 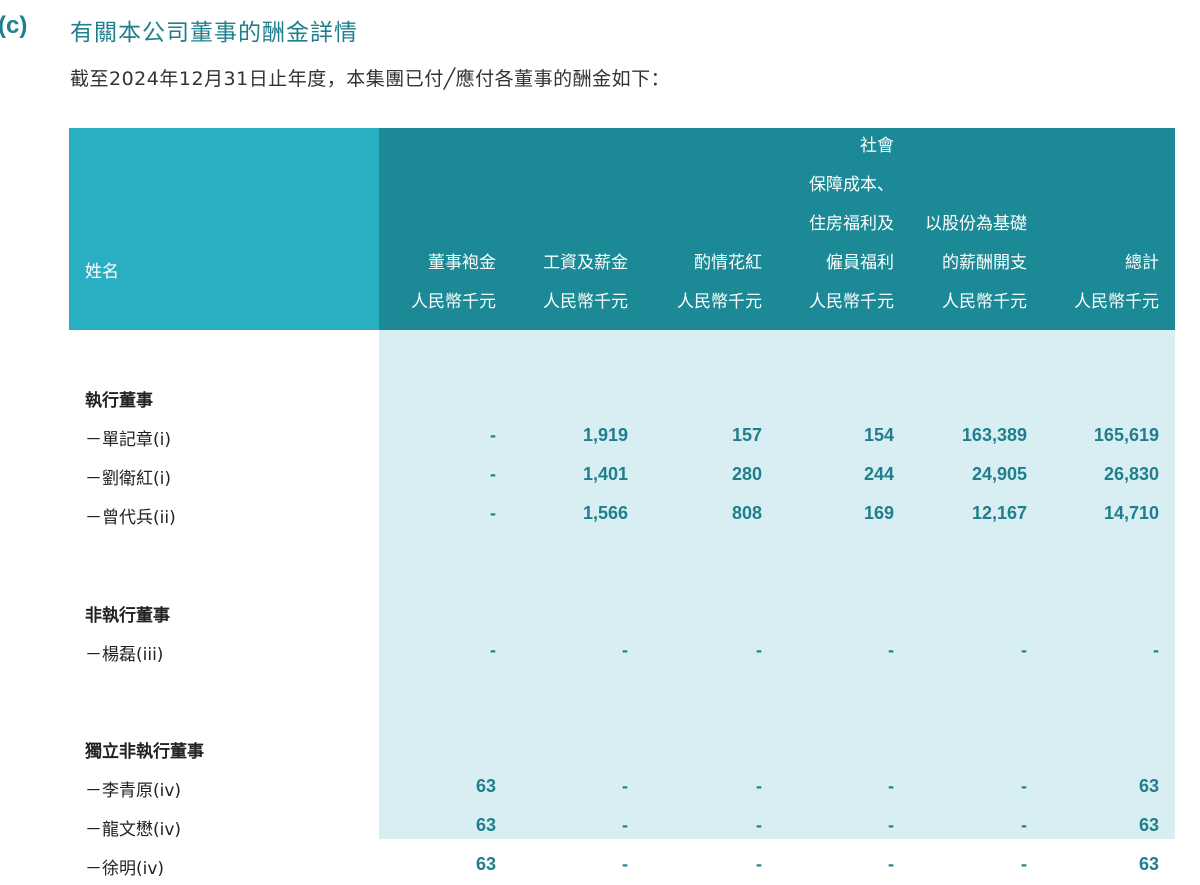 I want to click on director-name: －楊磊(iii), so click(x=124, y=654).